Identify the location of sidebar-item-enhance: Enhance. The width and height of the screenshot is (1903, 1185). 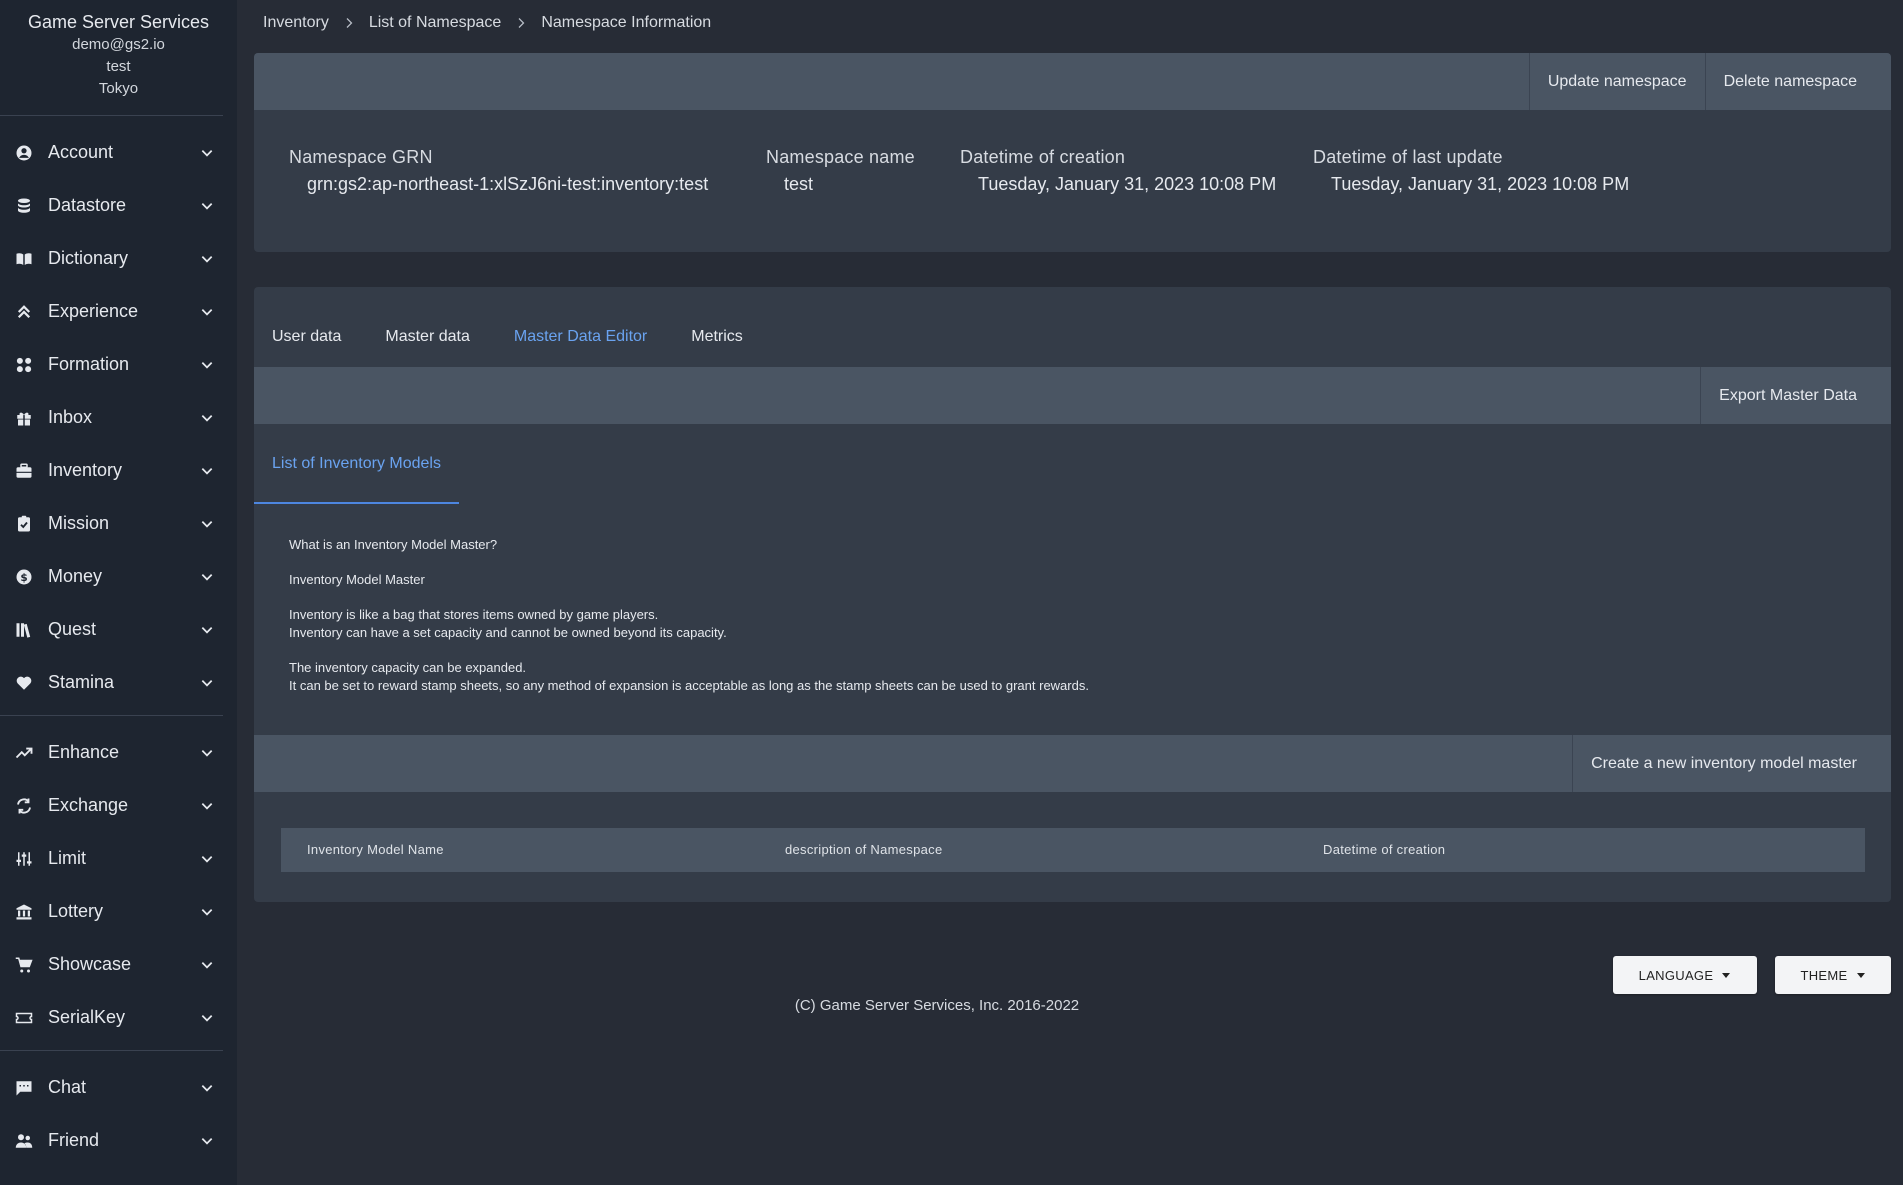
(118, 752).